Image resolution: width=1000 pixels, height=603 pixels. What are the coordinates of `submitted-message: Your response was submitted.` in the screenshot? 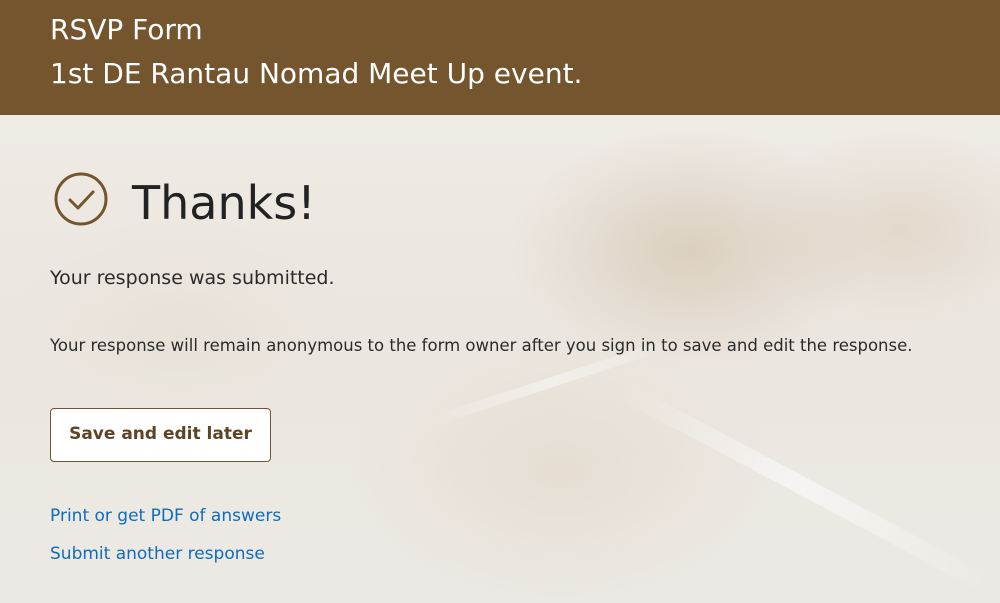 It's located at (192, 278).